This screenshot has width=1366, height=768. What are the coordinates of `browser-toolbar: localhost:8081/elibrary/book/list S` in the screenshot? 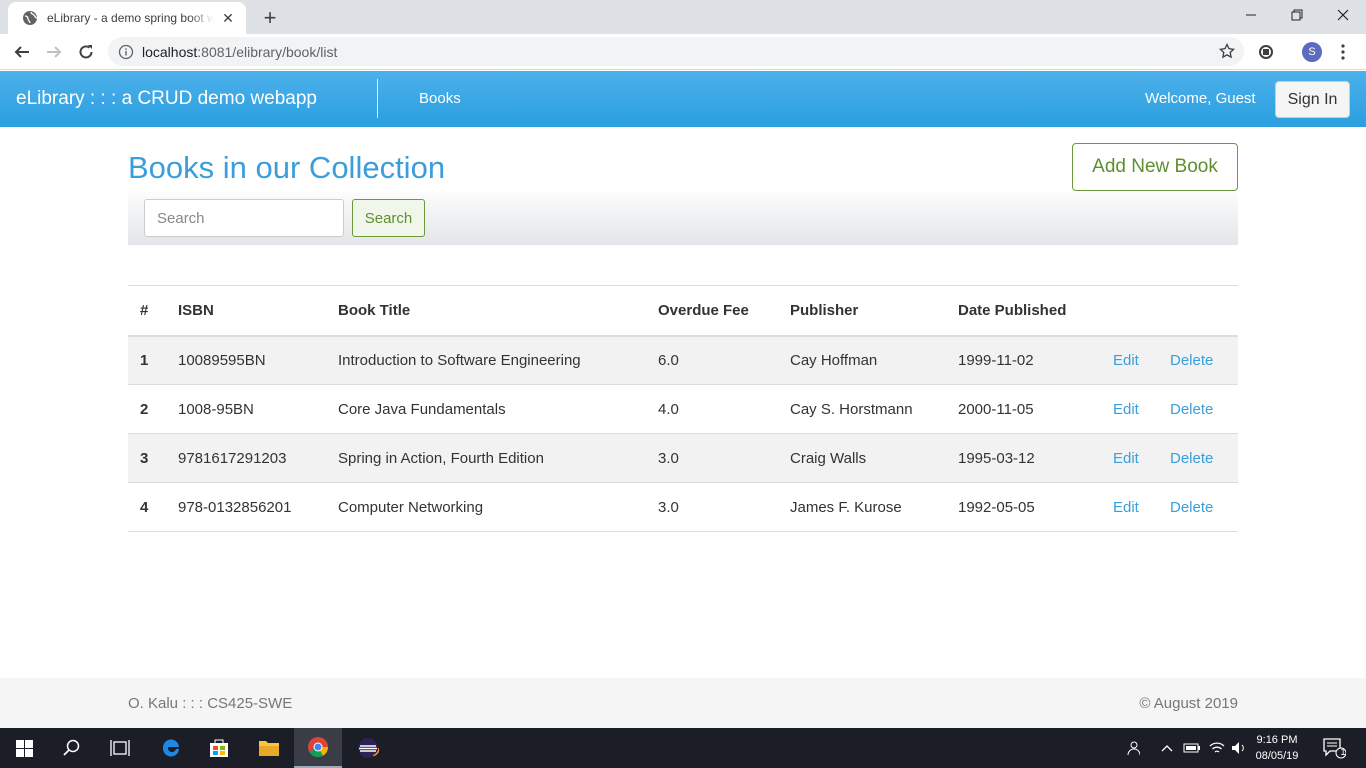 It's located at (683, 52).